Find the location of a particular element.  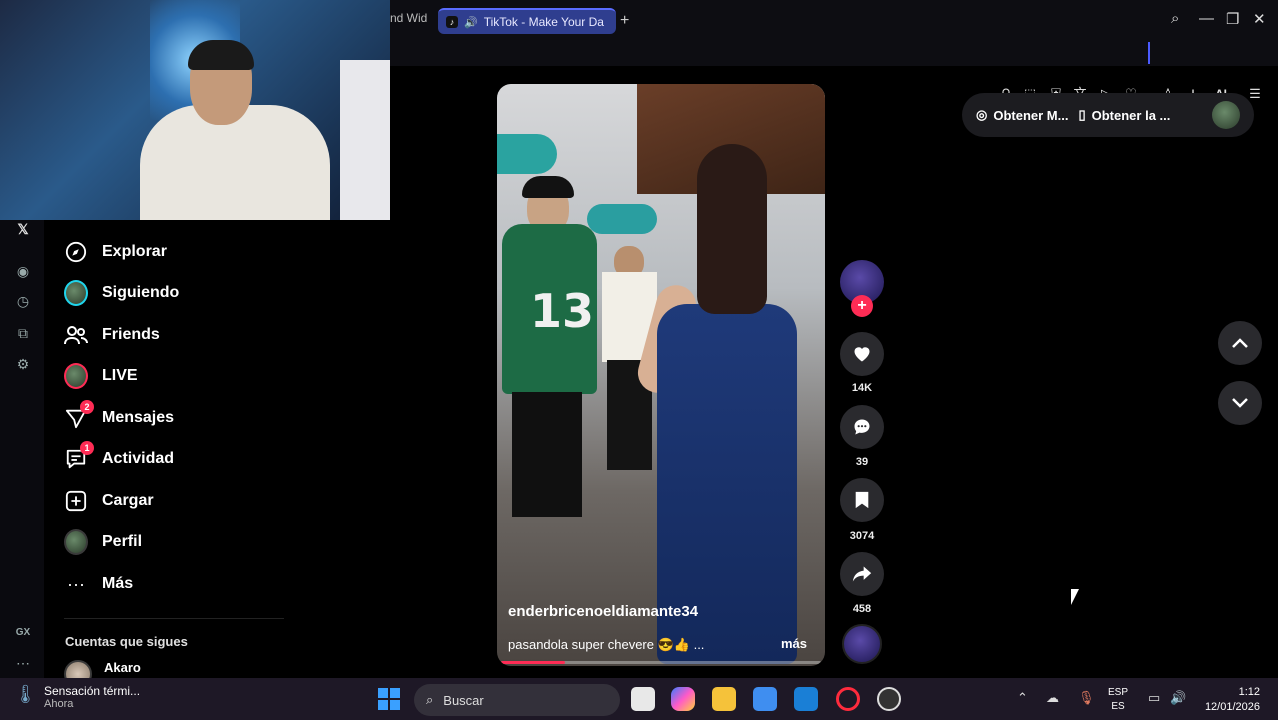

webcam-overlay is located at coordinates (195, 110).